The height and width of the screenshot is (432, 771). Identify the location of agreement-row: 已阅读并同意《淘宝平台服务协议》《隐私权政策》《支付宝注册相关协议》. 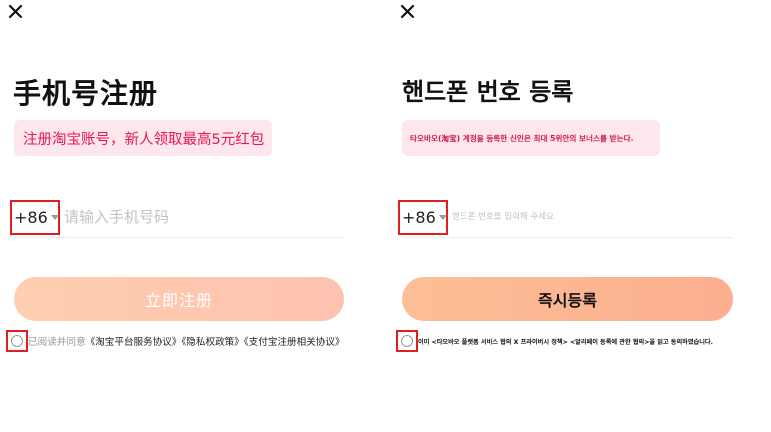
(175, 341).